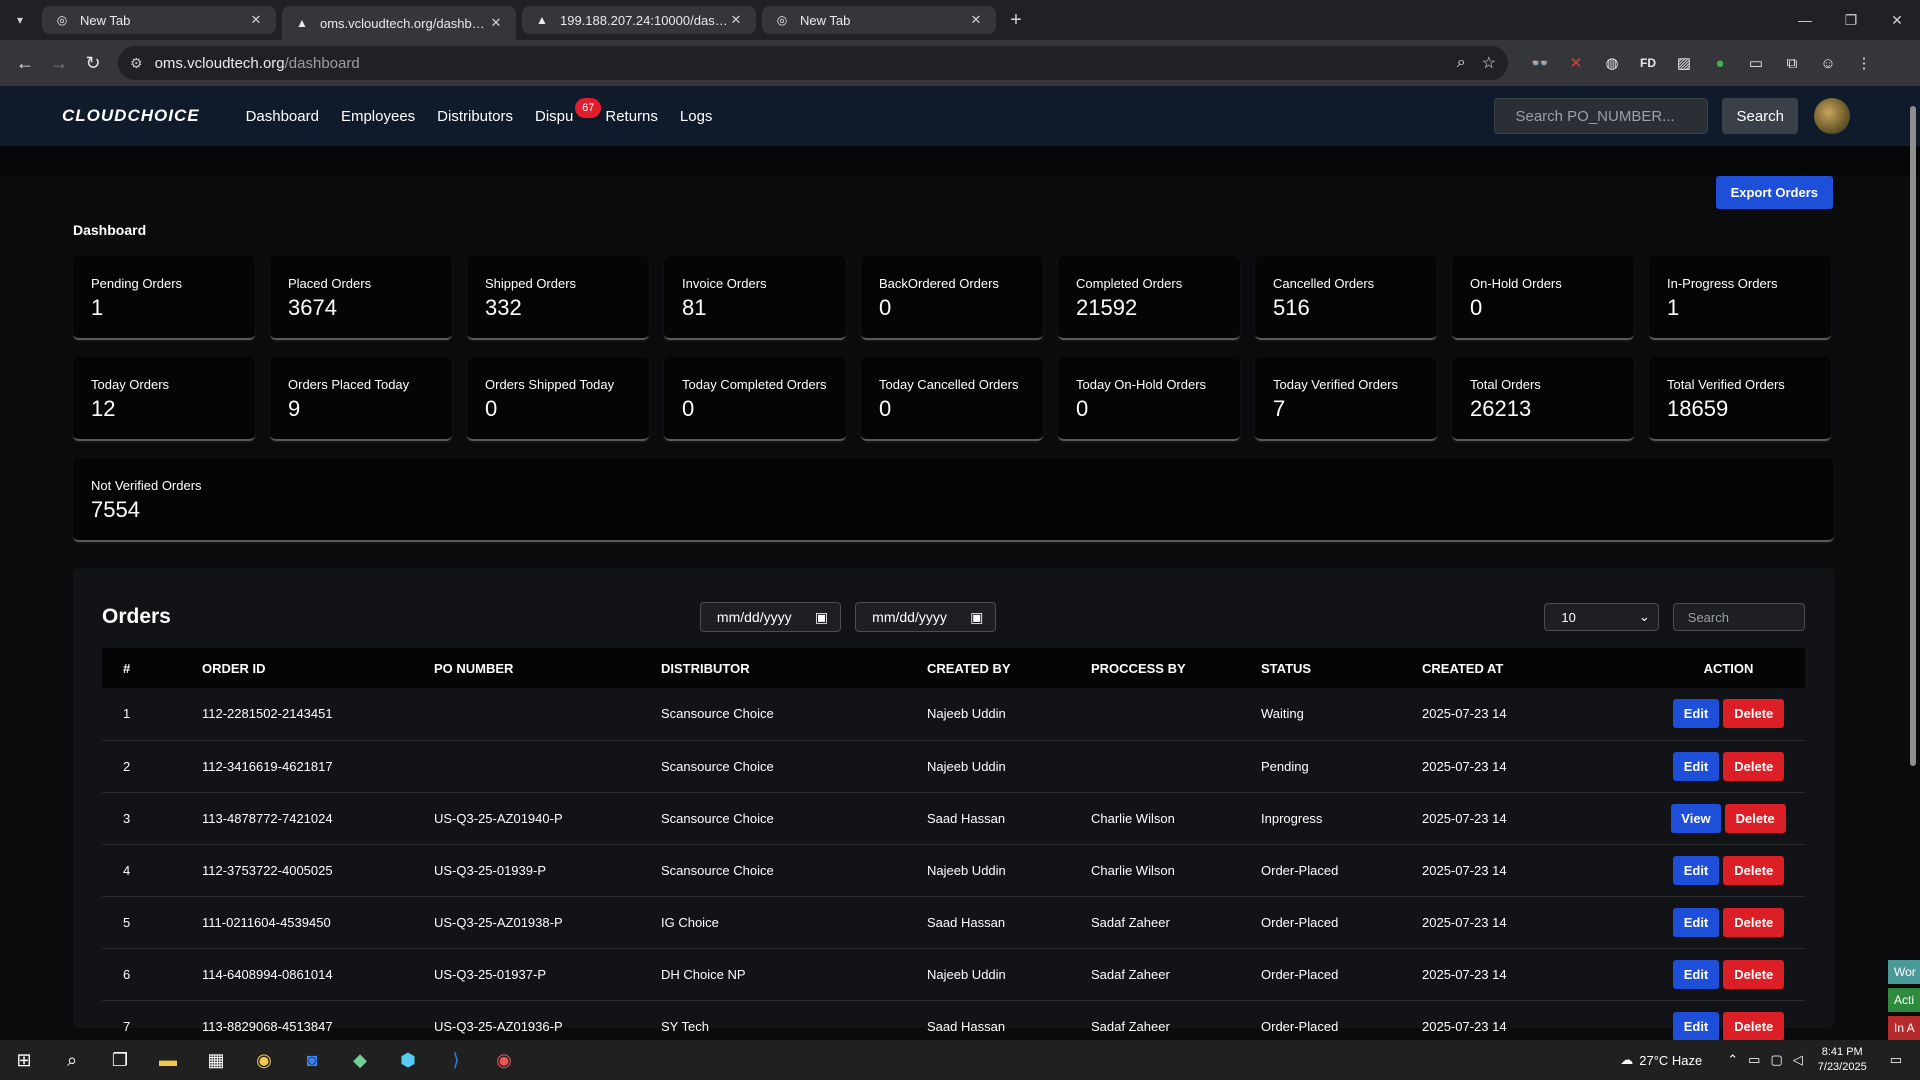  I want to click on address-bar: ⚙ oms.vcloudtech.org/dashboard ⌕ ☆, so click(813, 63).